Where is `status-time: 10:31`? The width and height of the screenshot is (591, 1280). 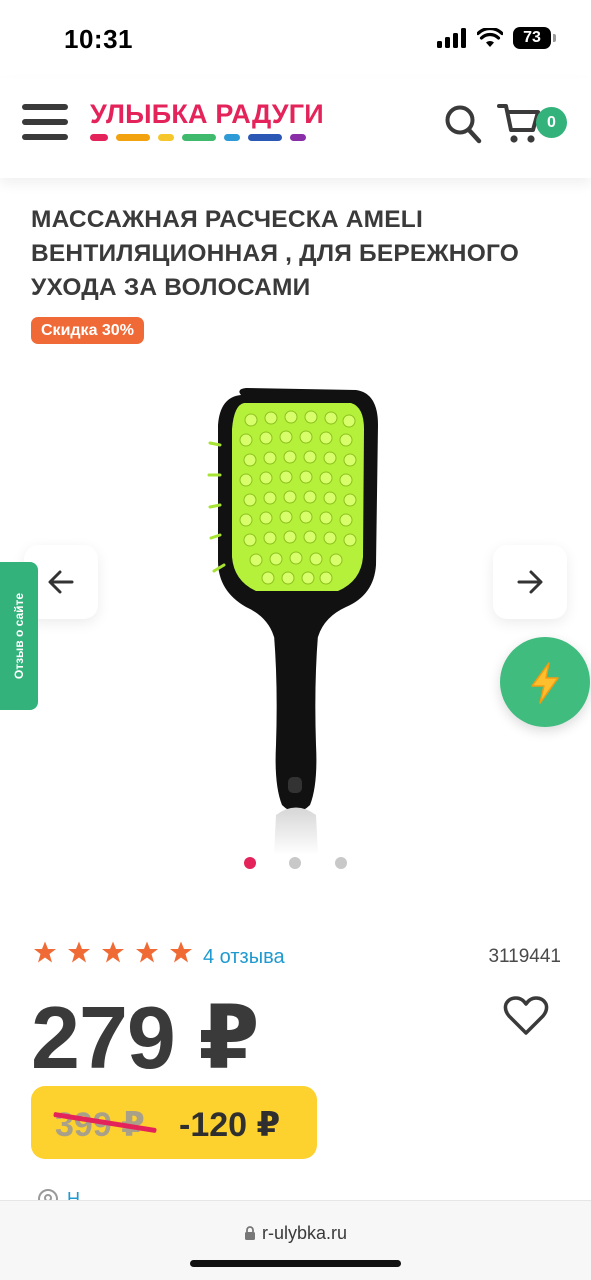
status-time: 10:31 is located at coordinates (98, 39).